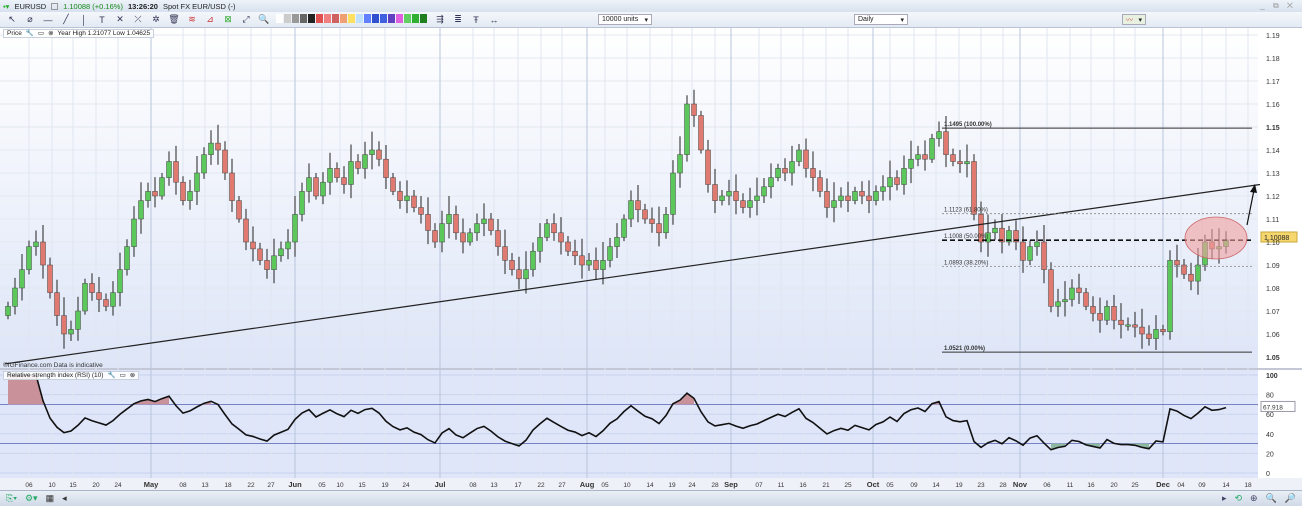 The width and height of the screenshot is (1302, 506). Describe the element at coordinates (1280, 198) in the screenshot. I see `price-axis-background` at that location.